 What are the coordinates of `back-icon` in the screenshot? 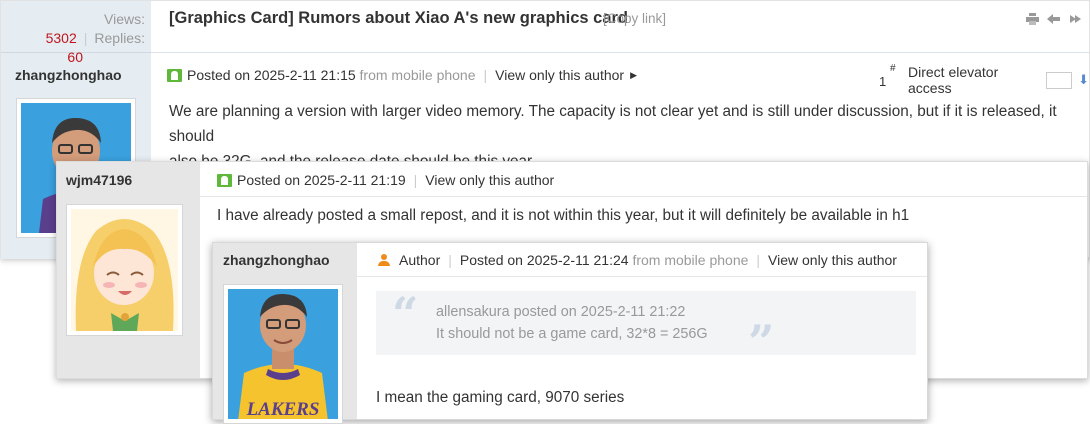 It's located at (1053, 19).